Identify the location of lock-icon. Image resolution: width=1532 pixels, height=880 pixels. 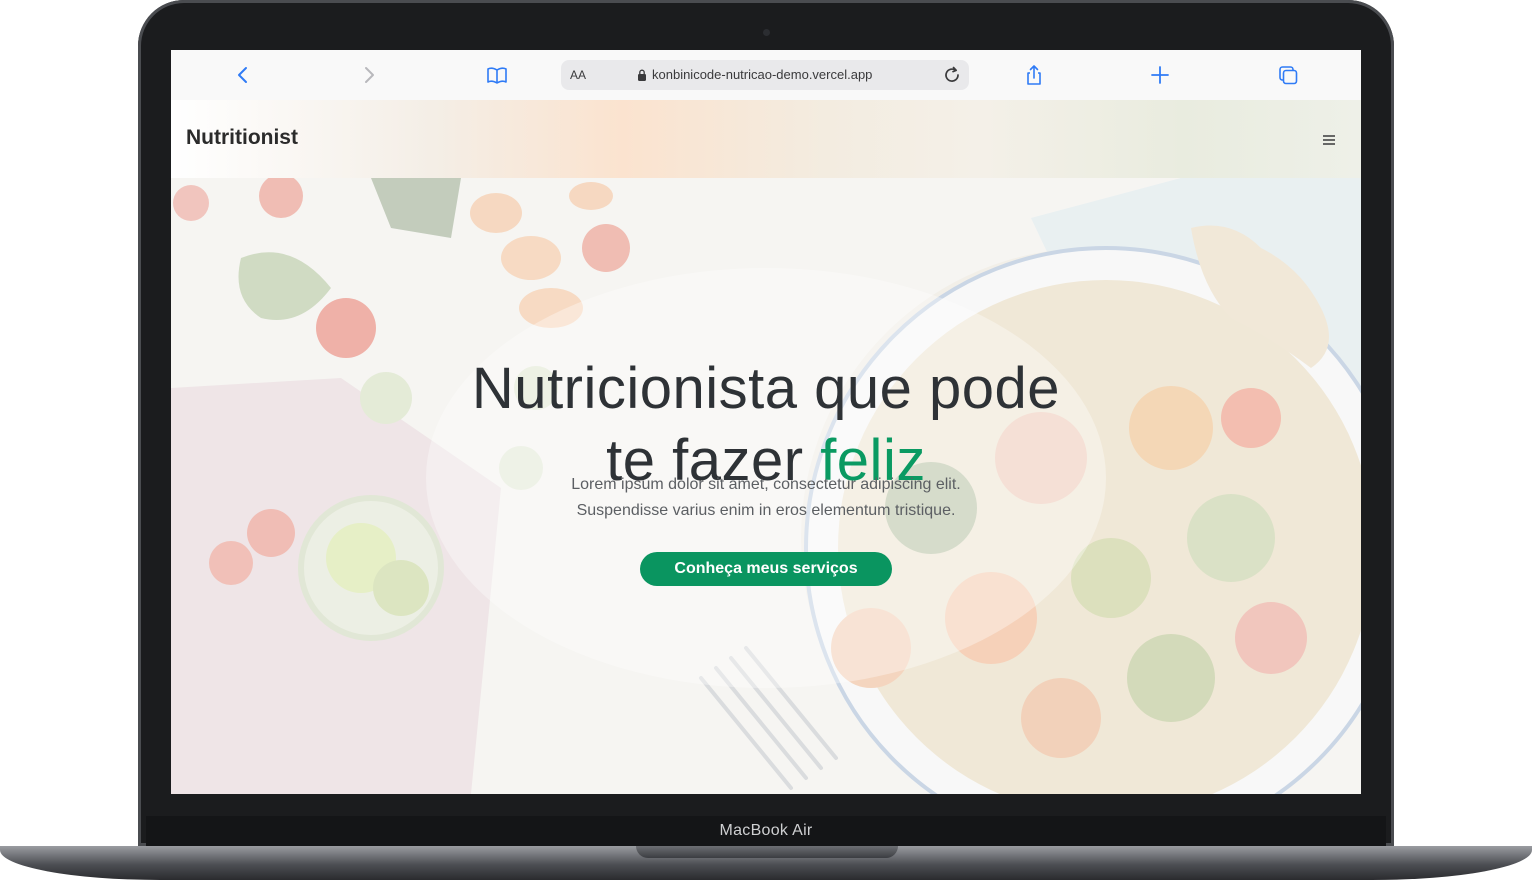
(642, 75).